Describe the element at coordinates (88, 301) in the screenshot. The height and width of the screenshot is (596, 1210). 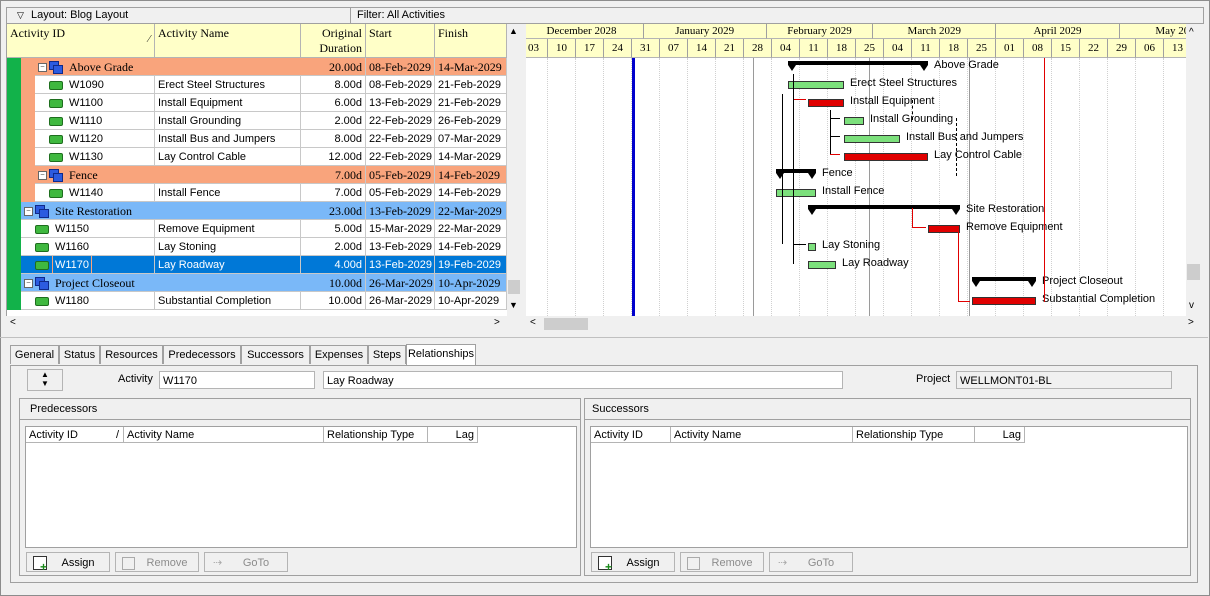
I see `cell-id: W1180` at that location.